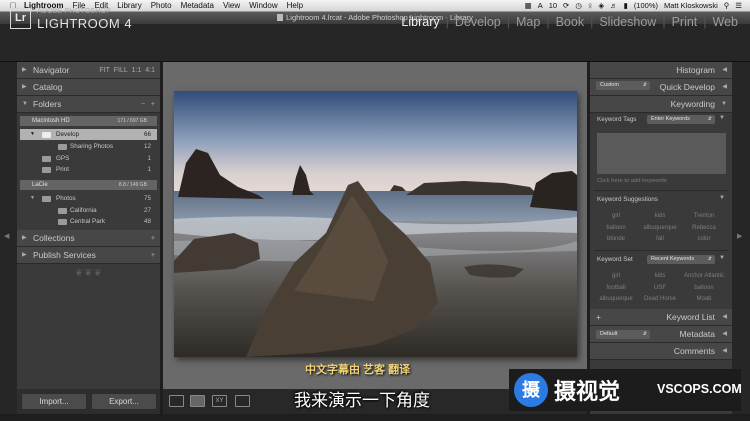 The width and height of the screenshot is (750, 421). What do you see at coordinates (704, 216) in the screenshot?
I see `keyword-suggestion: Trenton` at bounding box center [704, 216].